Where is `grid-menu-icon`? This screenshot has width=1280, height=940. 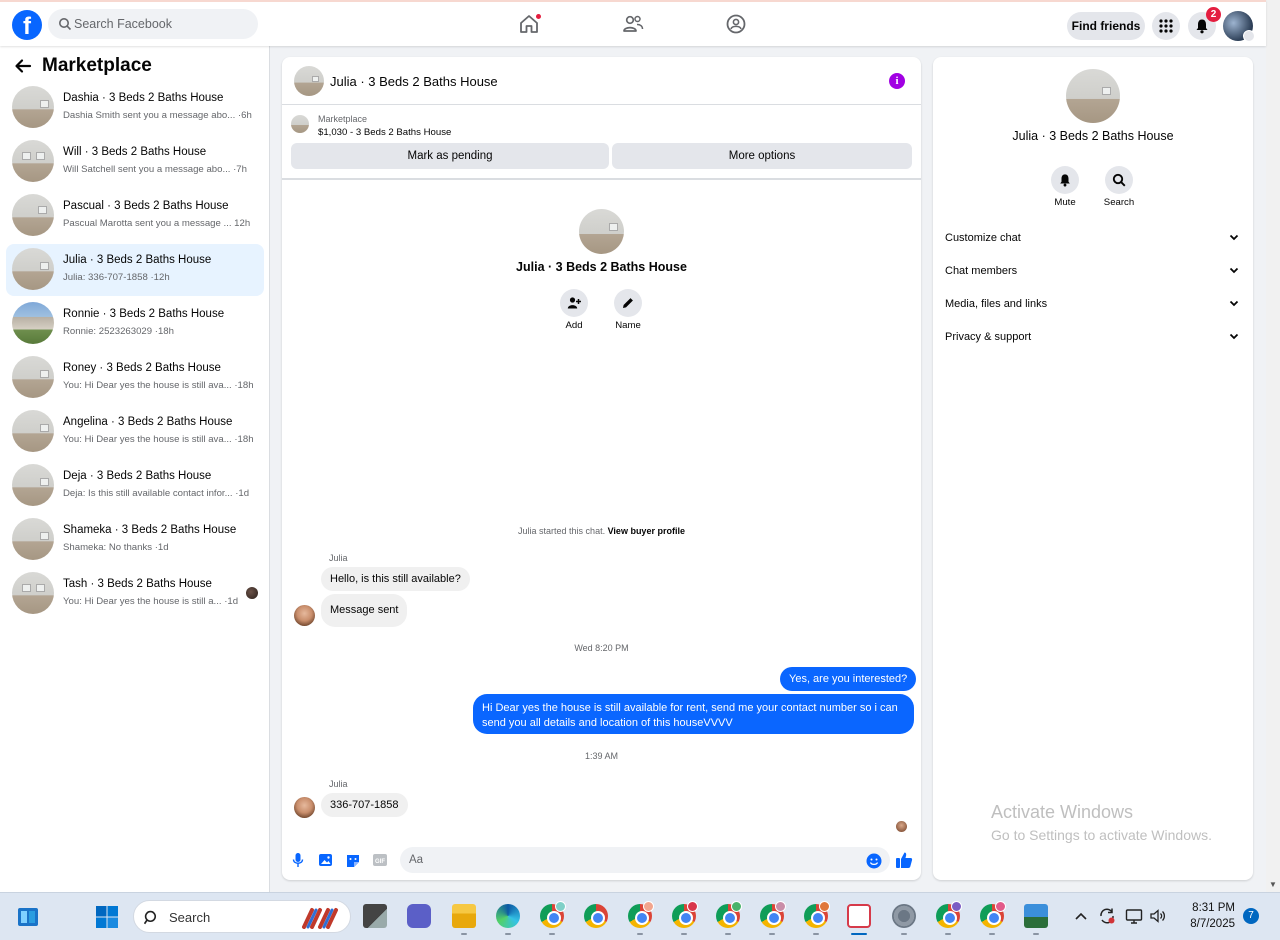 grid-menu-icon is located at coordinates (1166, 26).